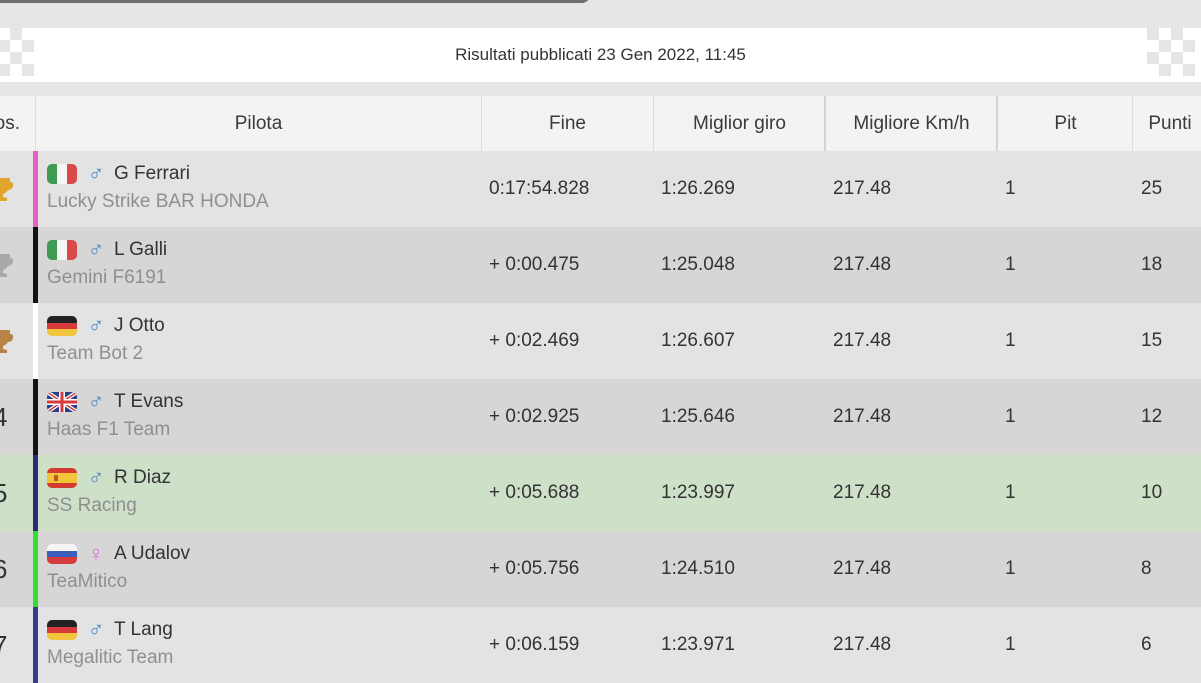  What do you see at coordinates (698, 492) in the screenshot?
I see `best-lap-time: 1:23.997` at bounding box center [698, 492].